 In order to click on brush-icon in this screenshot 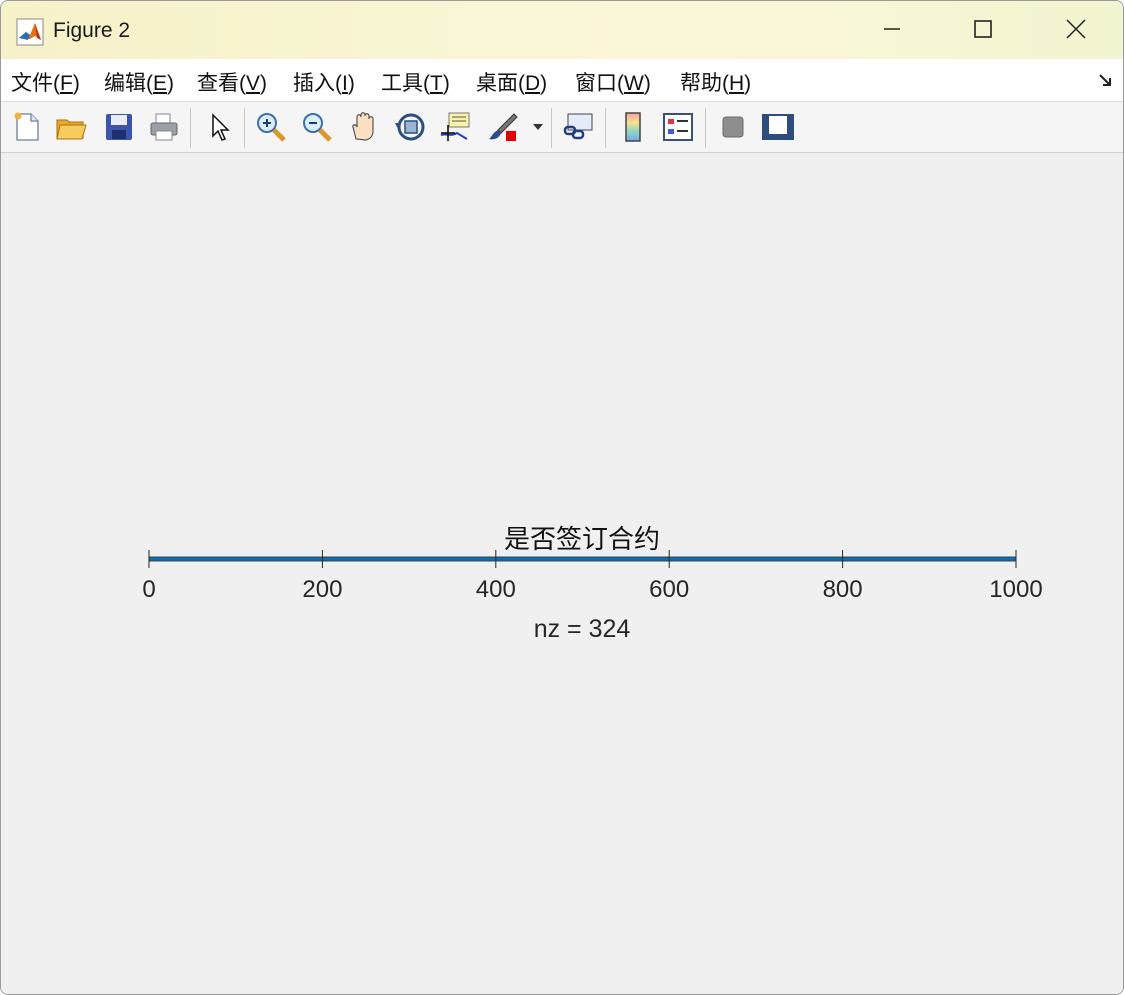, I will do `click(503, 127)`.